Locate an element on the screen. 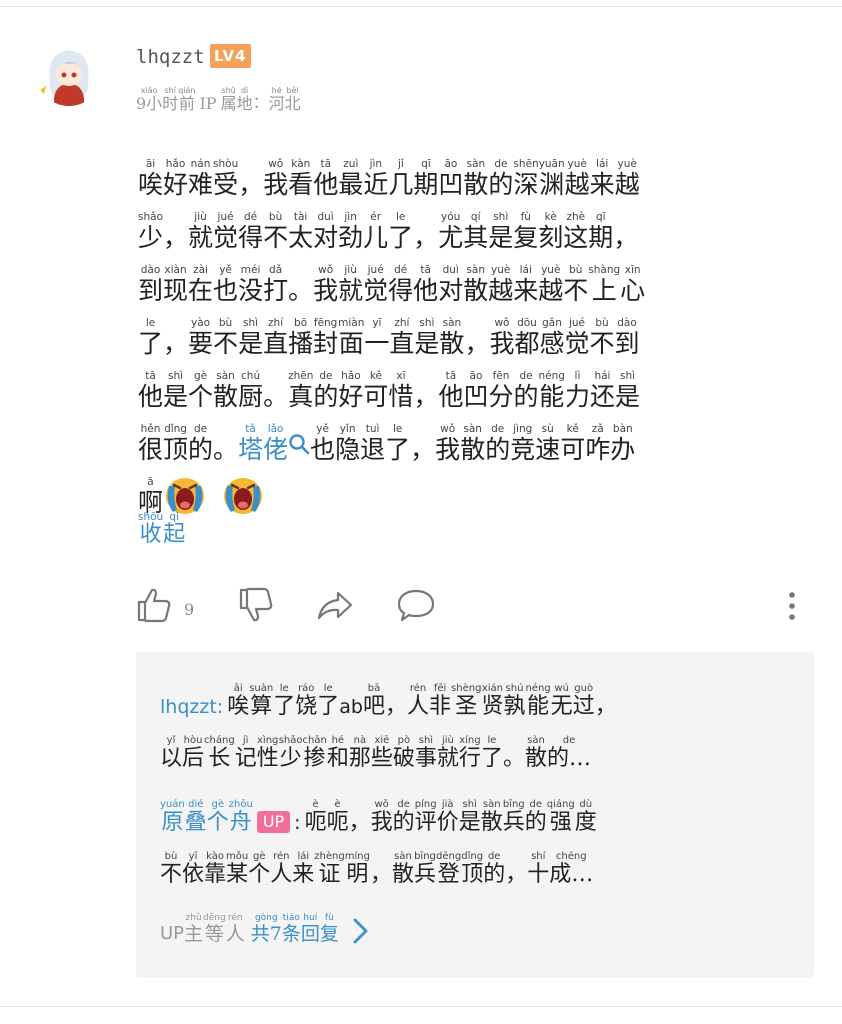 This screenshot has width=842, height=1024. hanzi: 证 is located at coordinates (329, 874).